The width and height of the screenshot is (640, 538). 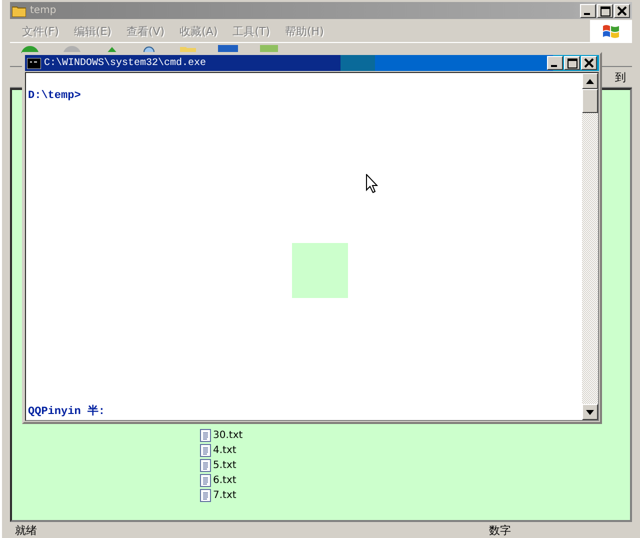 I want to click on cursor-icon, so click(x=372, y=183).